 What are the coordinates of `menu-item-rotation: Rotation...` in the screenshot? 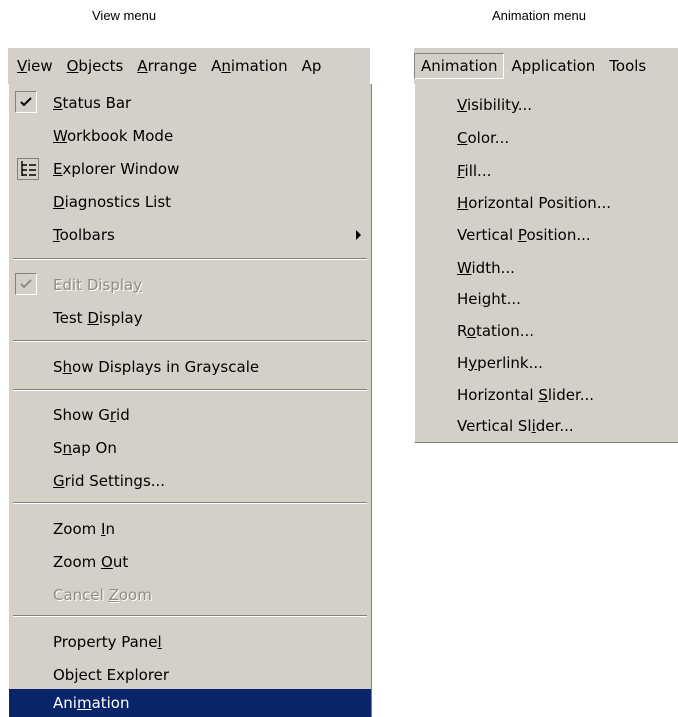 It's located at (546, 330).